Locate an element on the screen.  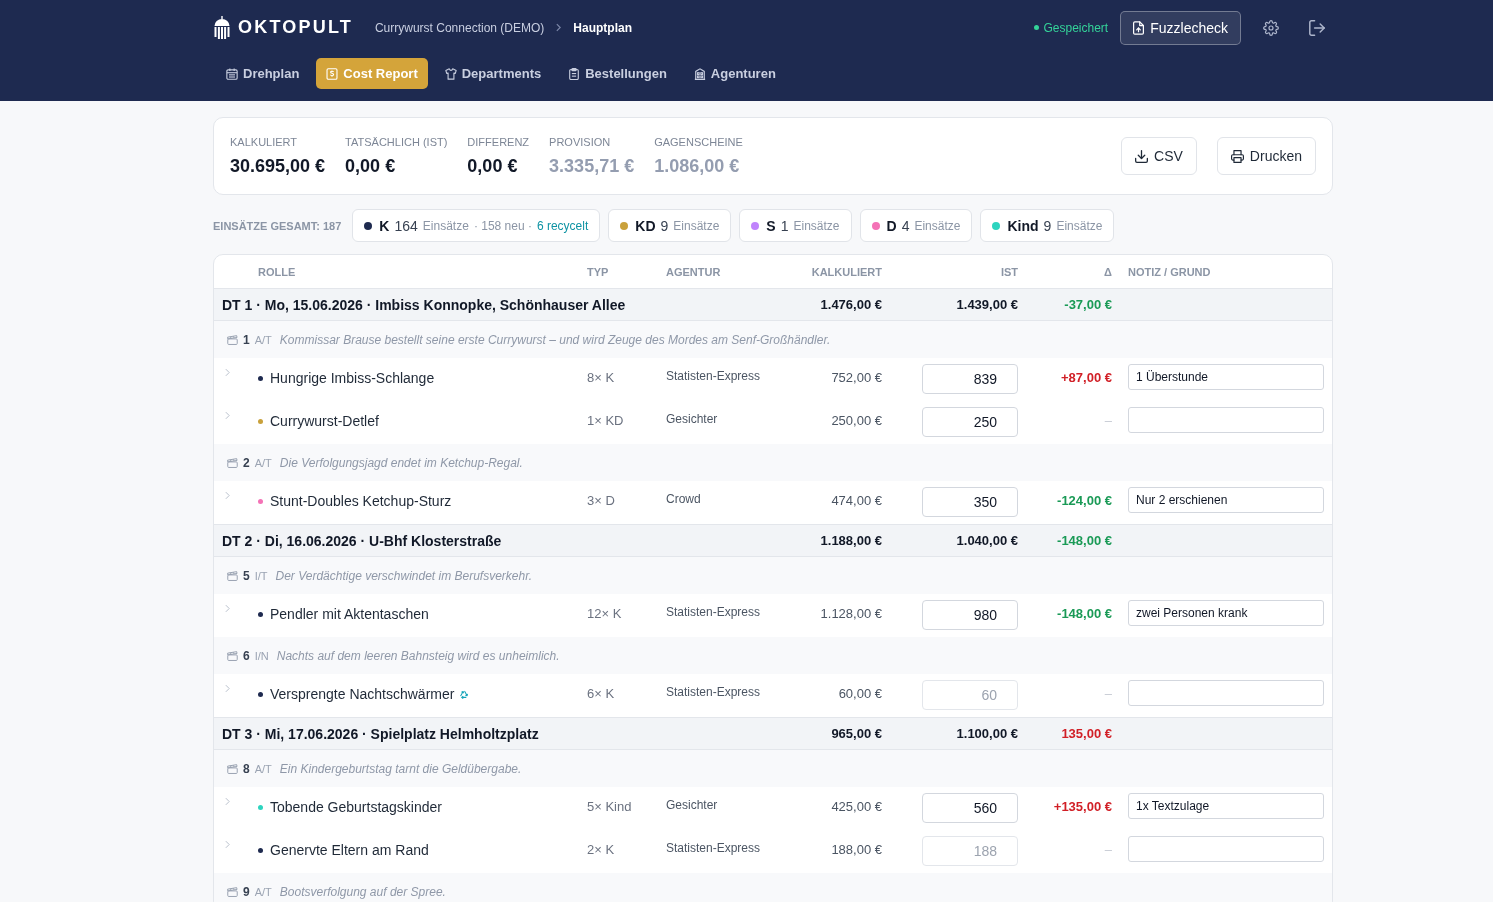
column-header: ROLLE is located at coordinates (277, 271).